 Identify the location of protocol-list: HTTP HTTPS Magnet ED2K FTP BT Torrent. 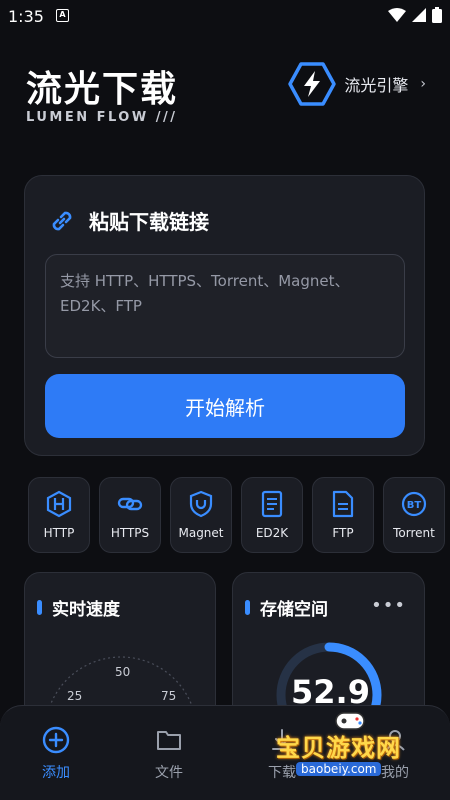
(236, 515).